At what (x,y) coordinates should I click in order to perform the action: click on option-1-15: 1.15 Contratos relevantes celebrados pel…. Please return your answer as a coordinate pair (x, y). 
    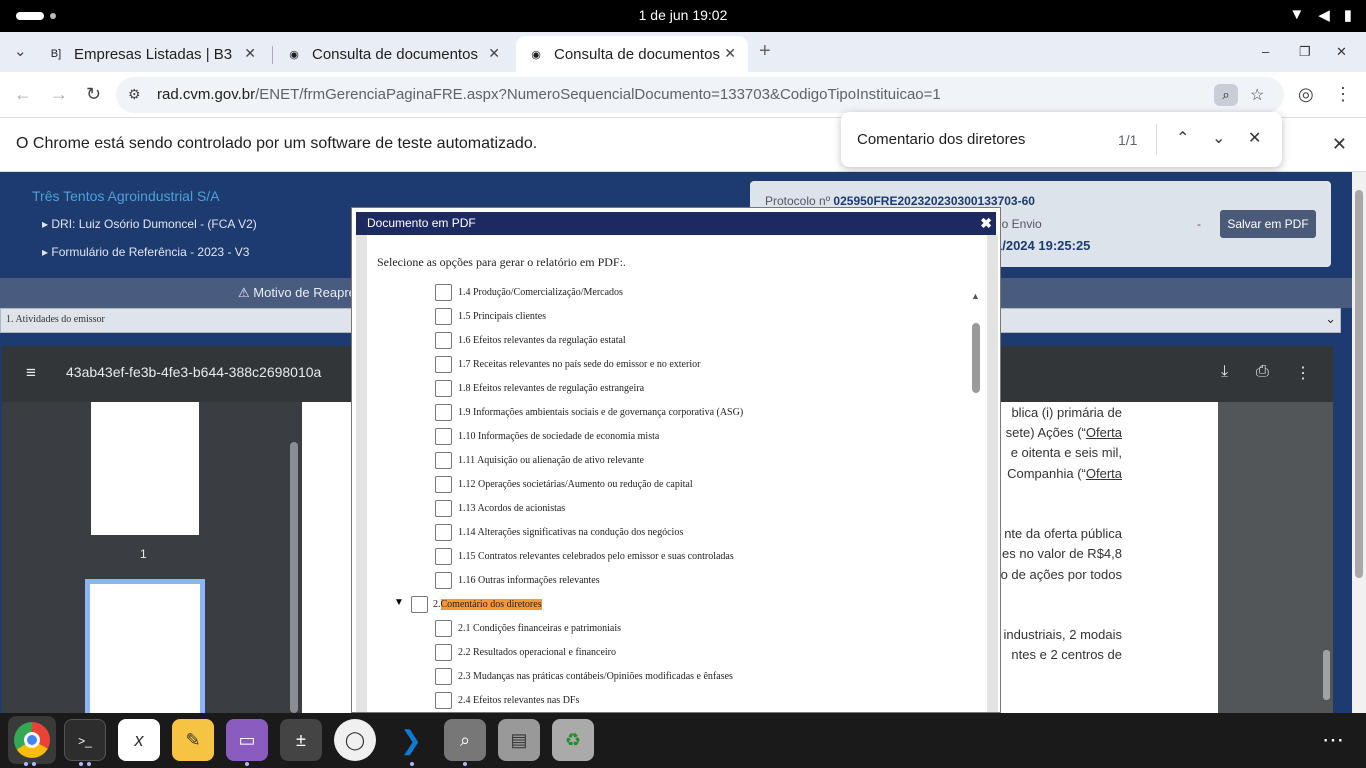
    Looking at the image, I should click on (584, 556).